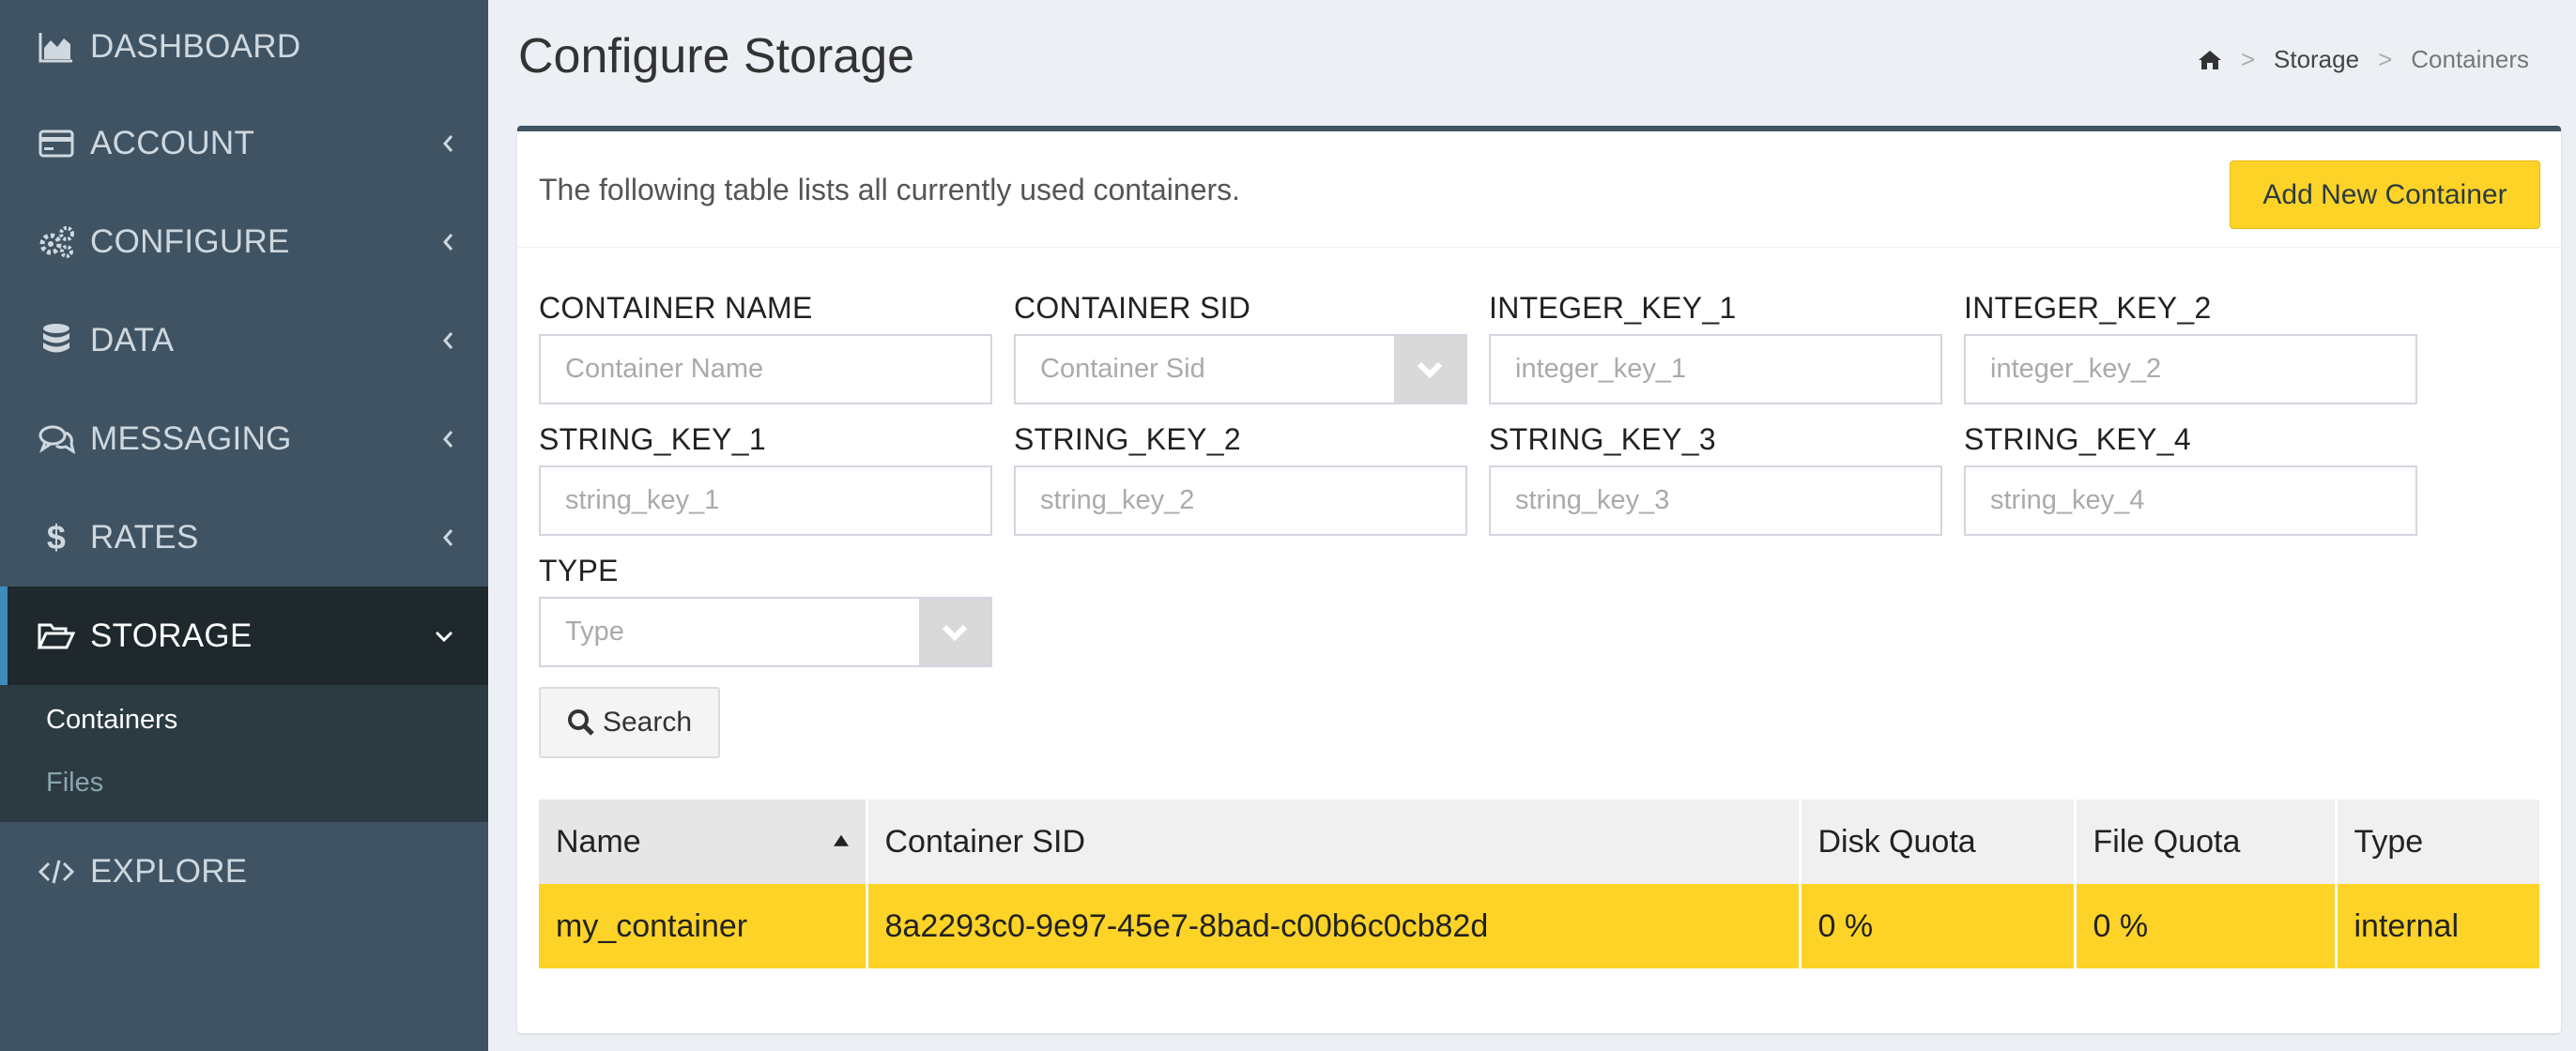 The width and height of the screenshot is (2576, 1051). What do you see at coordinates (704, 926) in the screenshot?
I see `cell-name: my_container` at bounding box center [704, 926].